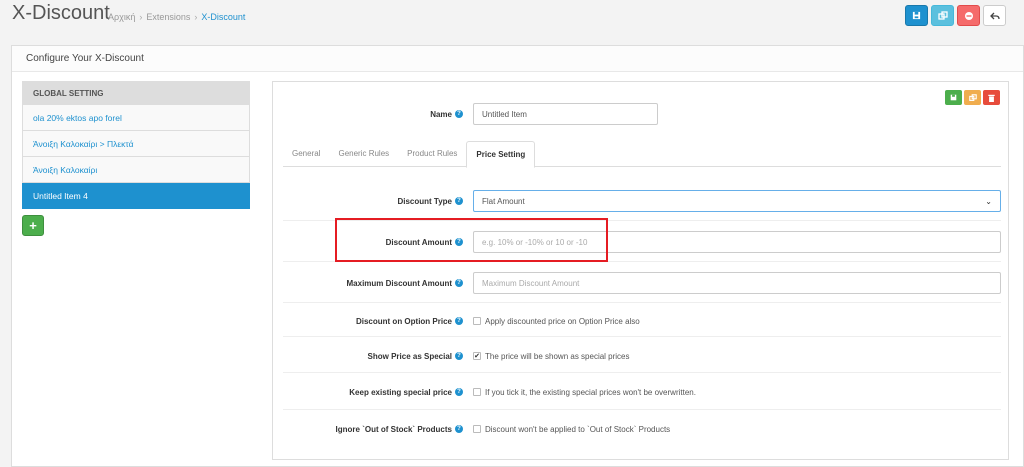  Describe the element at coordinates (424, 201) in the screenshot. I see `discount-type-label-text: Discount Type` at that location.